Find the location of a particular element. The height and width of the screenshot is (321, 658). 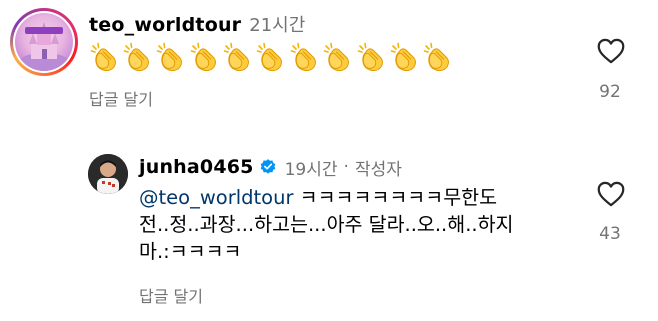

like-count: 43 is located at coordinates (610, 234).